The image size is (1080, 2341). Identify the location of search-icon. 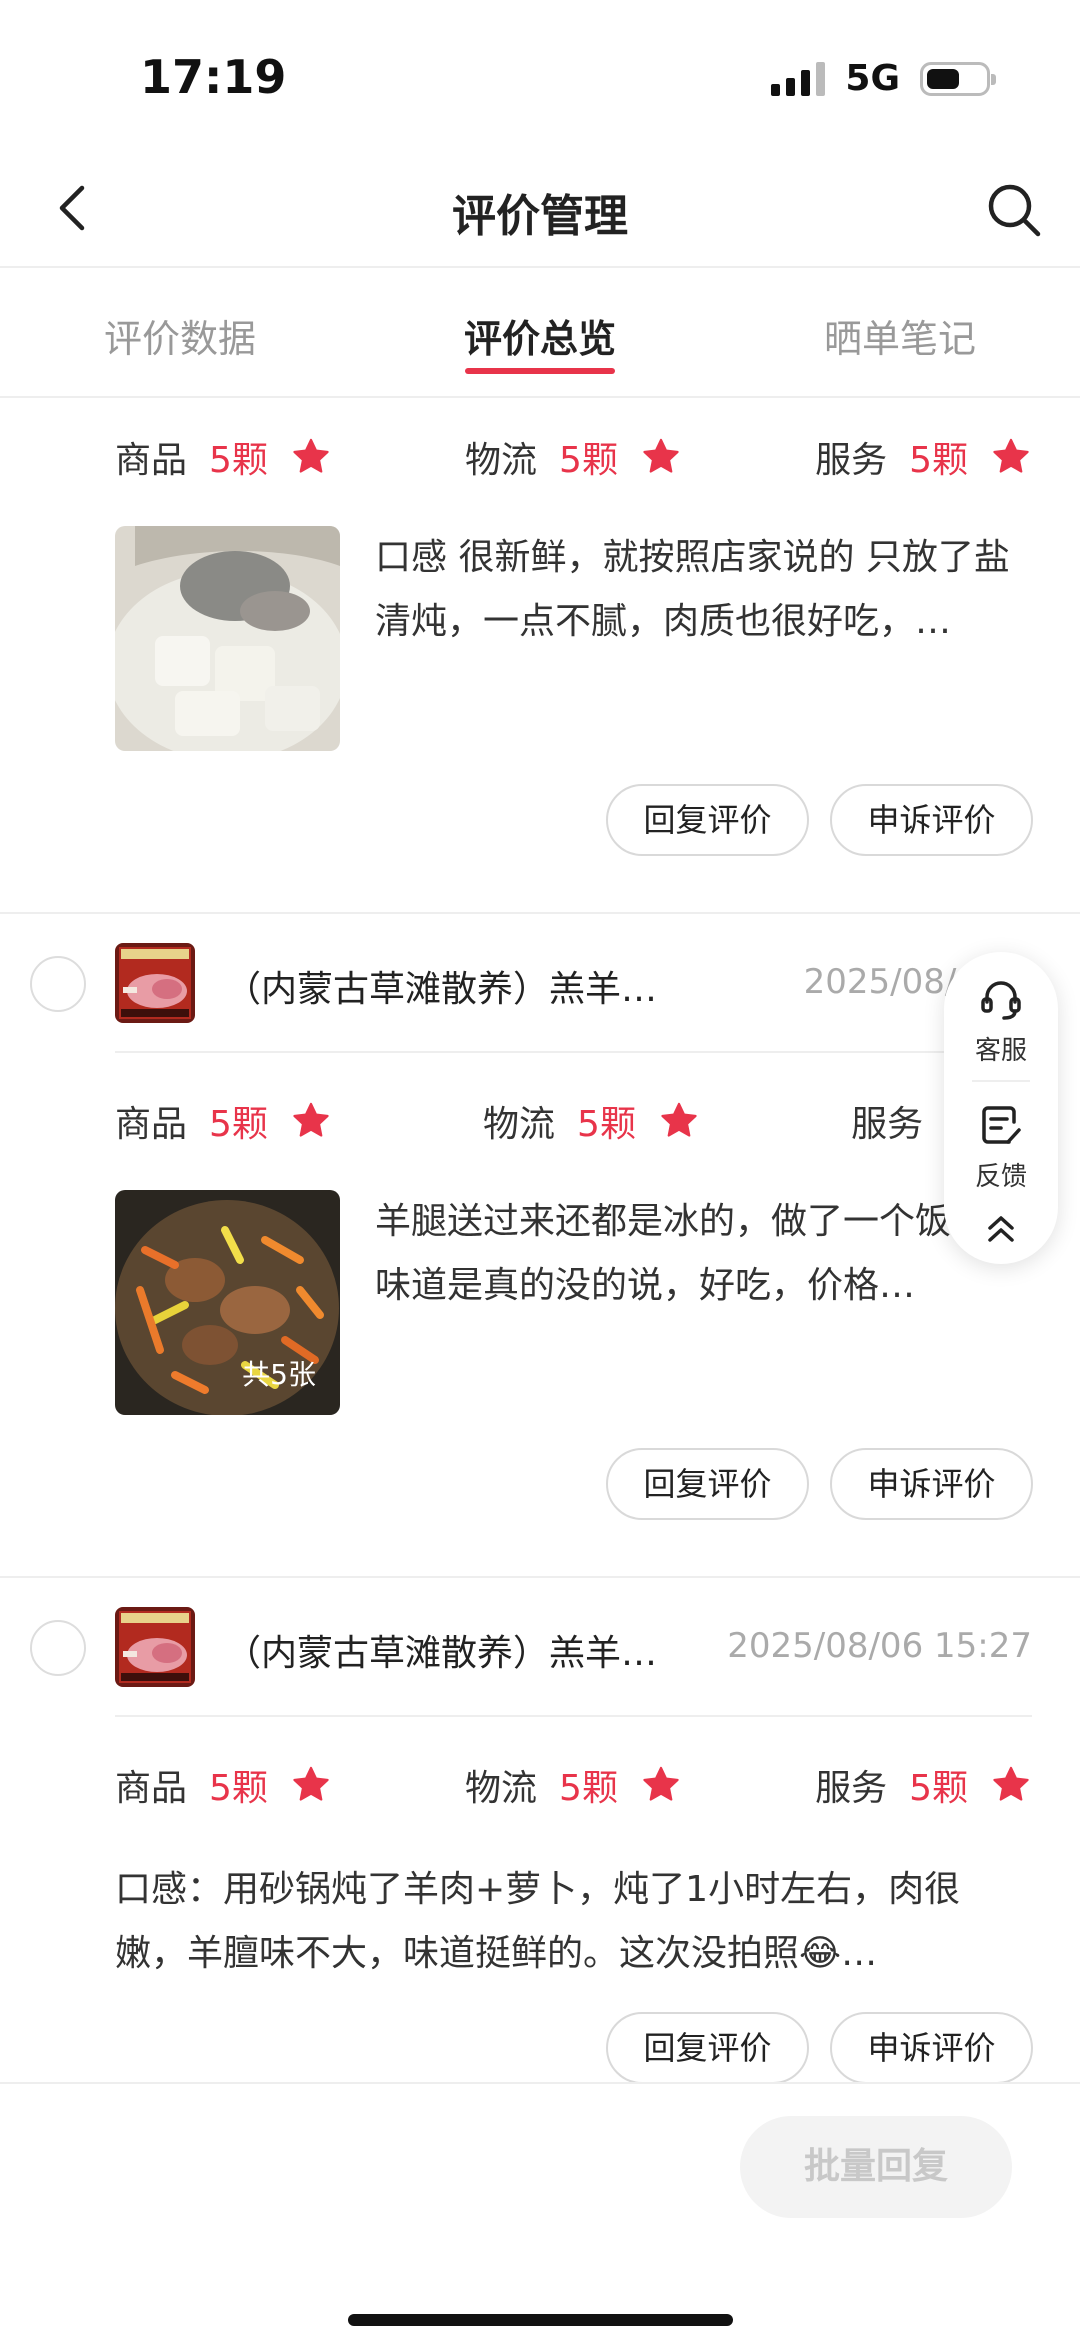
(1014, 210).